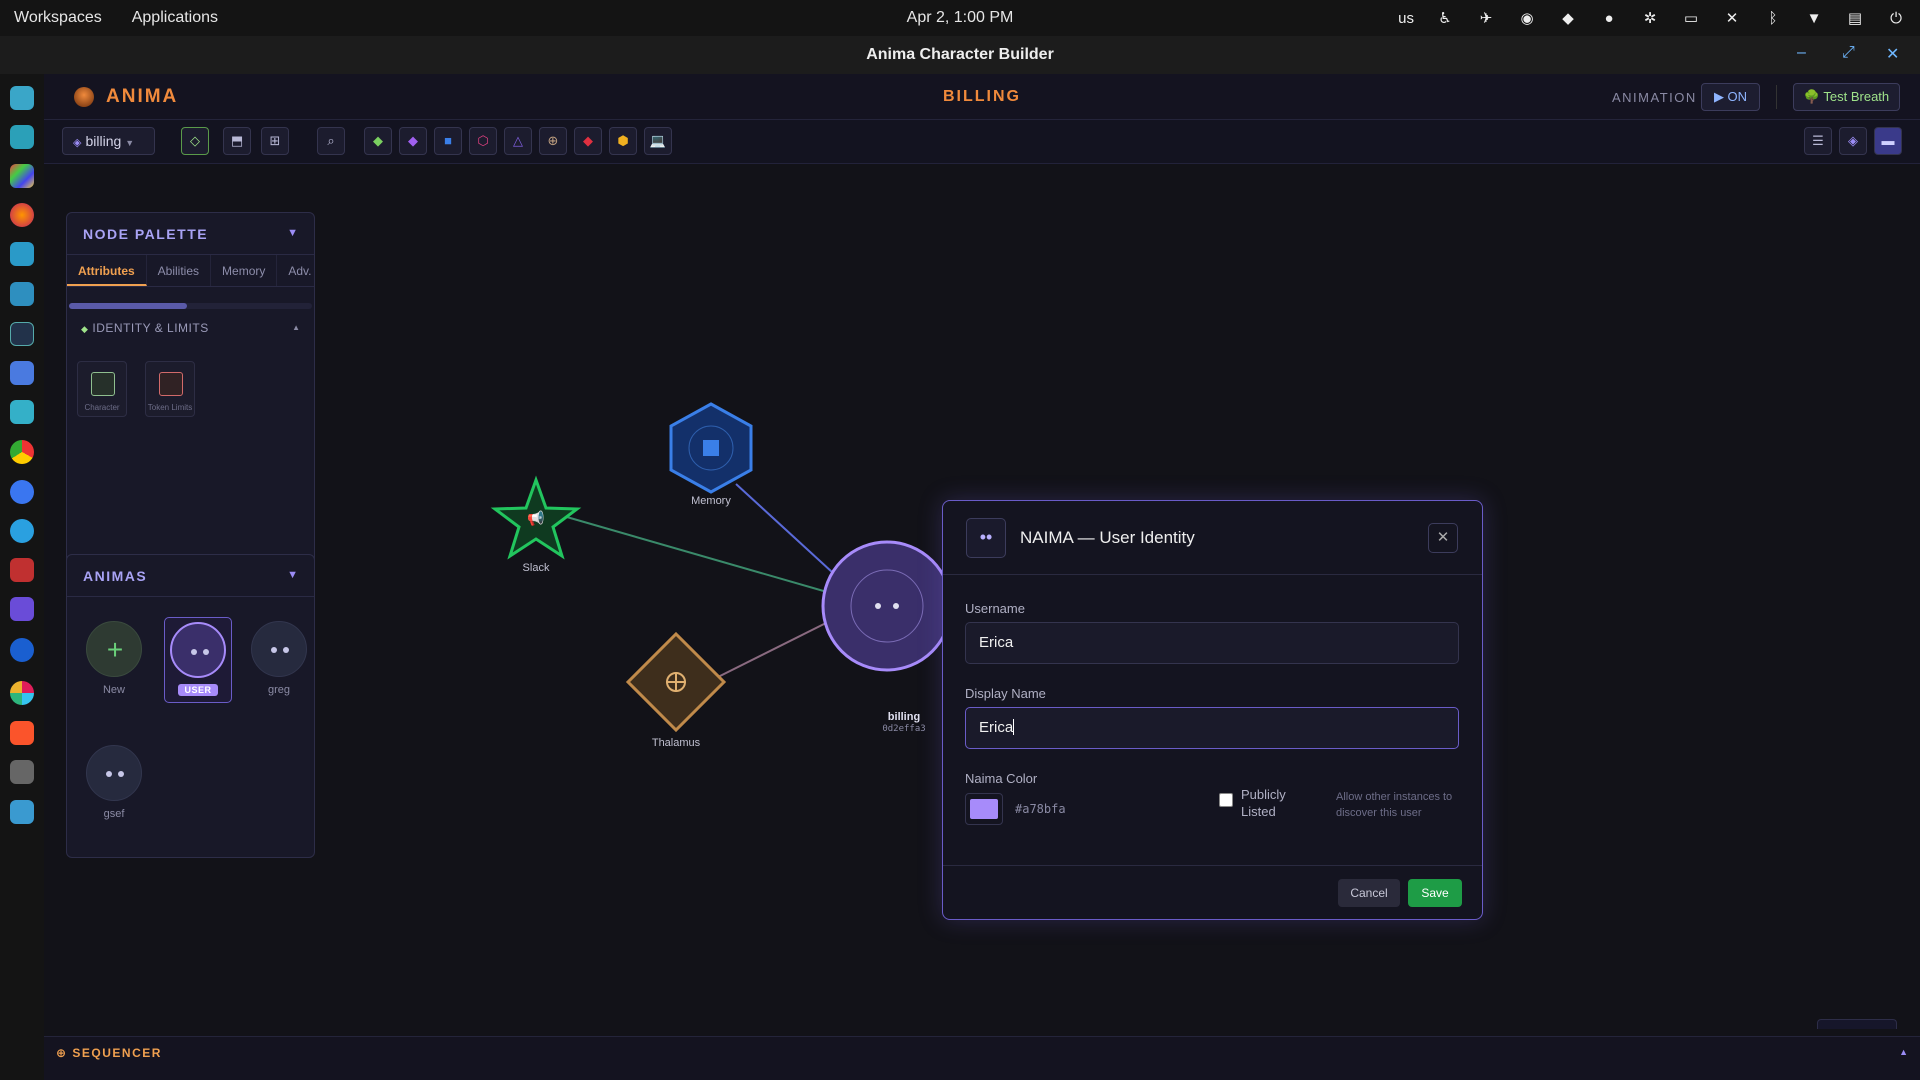  Describe the element at coordinates (536, 568) in the screenshot. I see `node-slack-label: Slack` at that location.